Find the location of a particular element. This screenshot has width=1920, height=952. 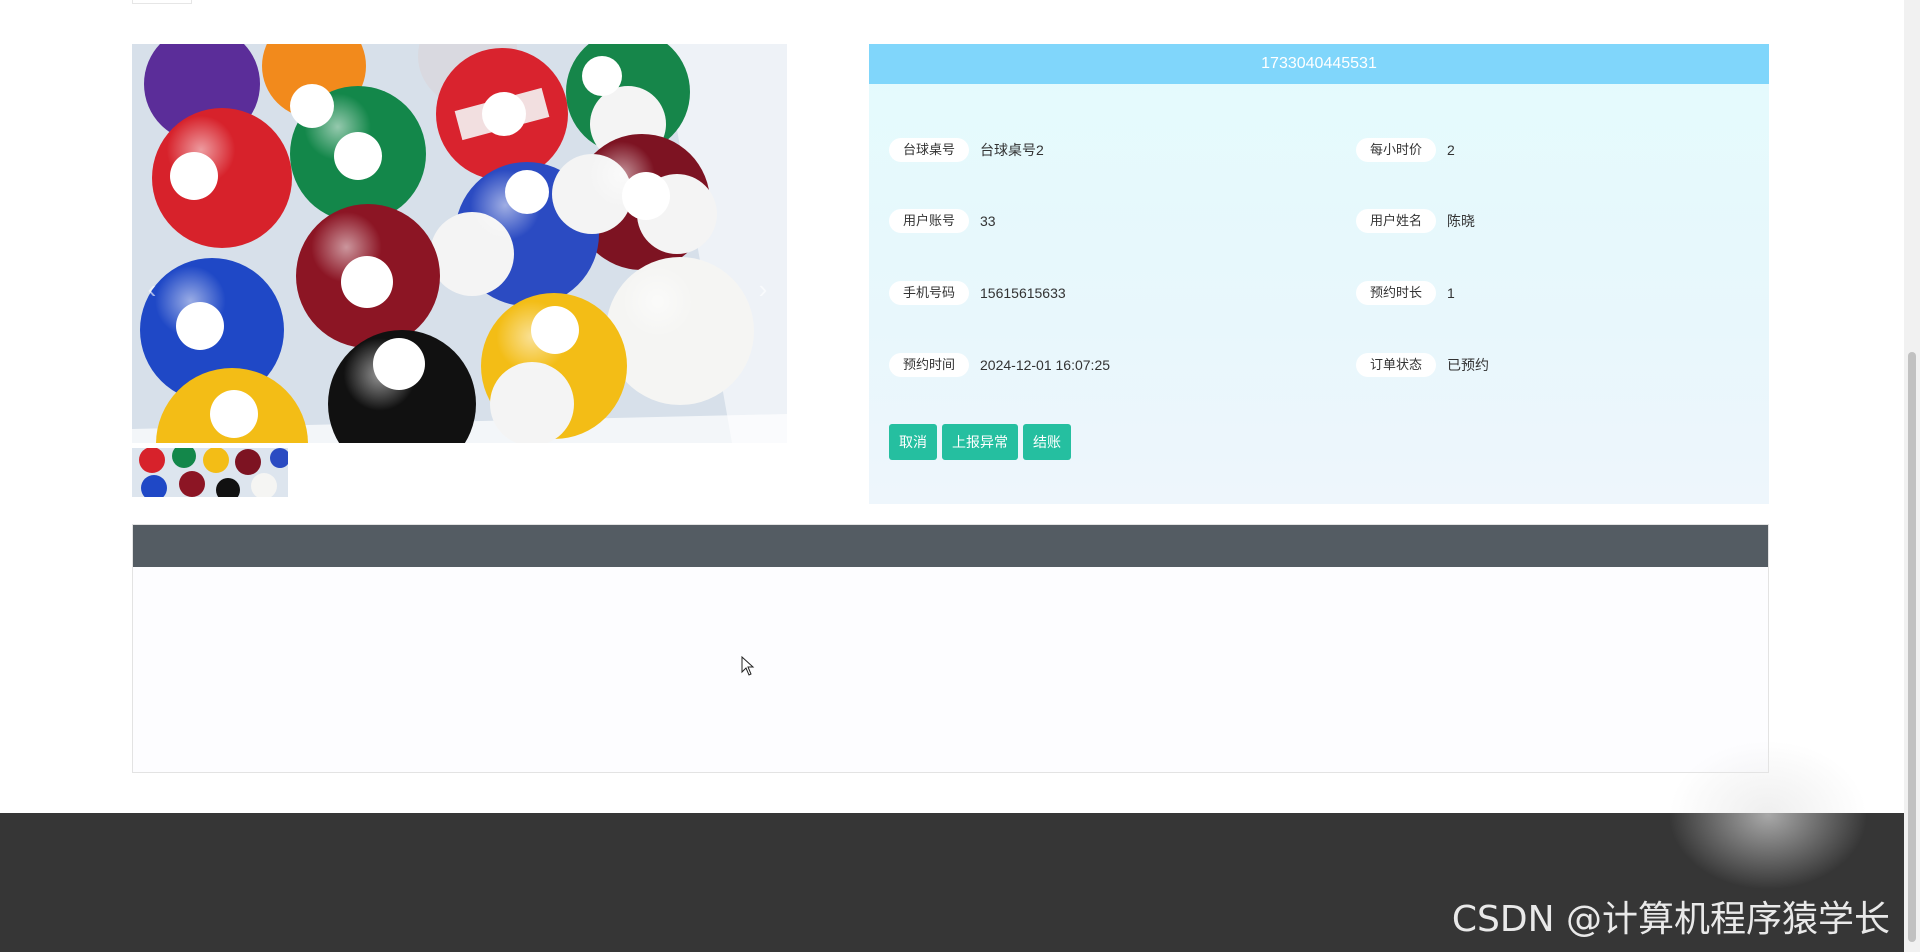

field-label: 预约时间 is located at coordinates (929, 365).